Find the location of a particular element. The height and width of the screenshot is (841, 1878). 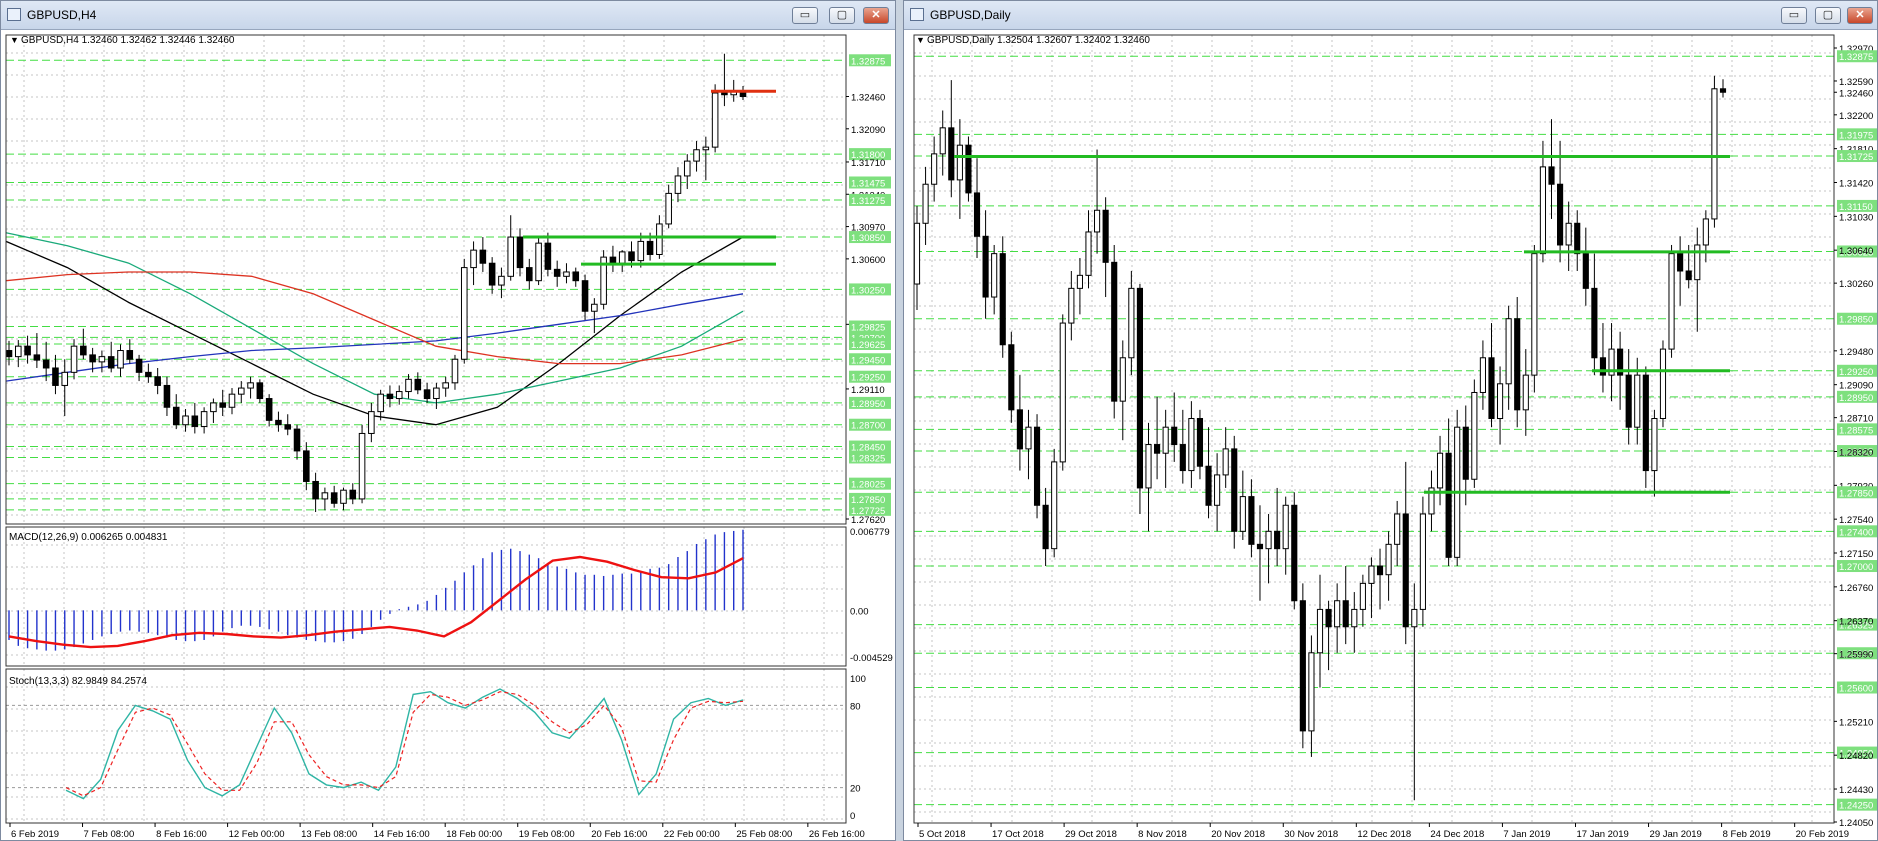

time-label: 17 Oct 2018 is located at coordinates (1018, 834).